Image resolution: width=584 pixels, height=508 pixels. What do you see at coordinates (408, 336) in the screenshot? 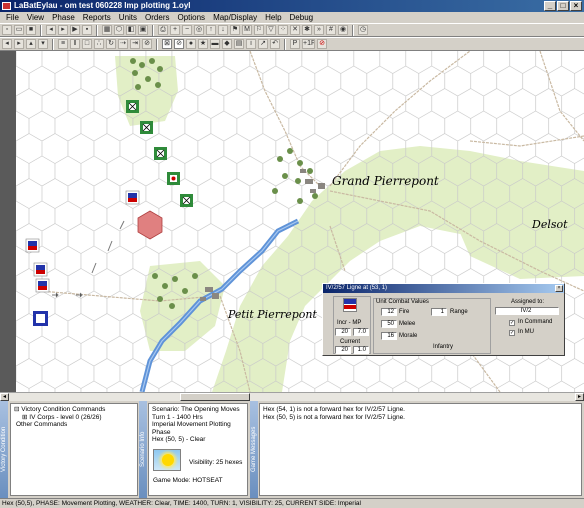
I see `morale-label: Morale` at bounding box center [408, 336].